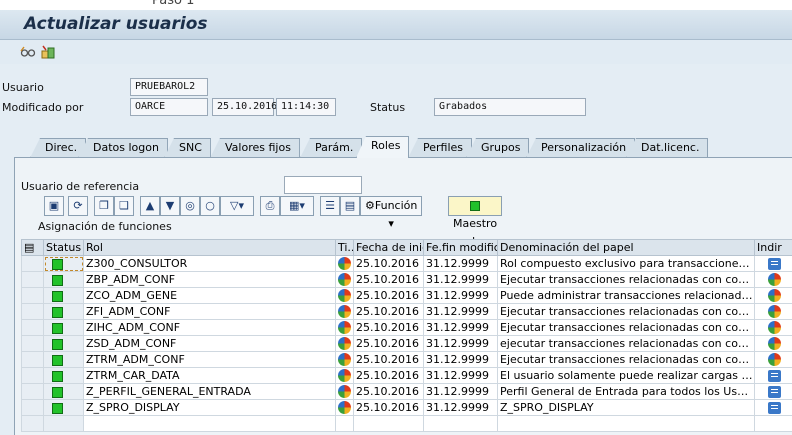  I want to click on layout-icon: ☰, so click(330, 206).